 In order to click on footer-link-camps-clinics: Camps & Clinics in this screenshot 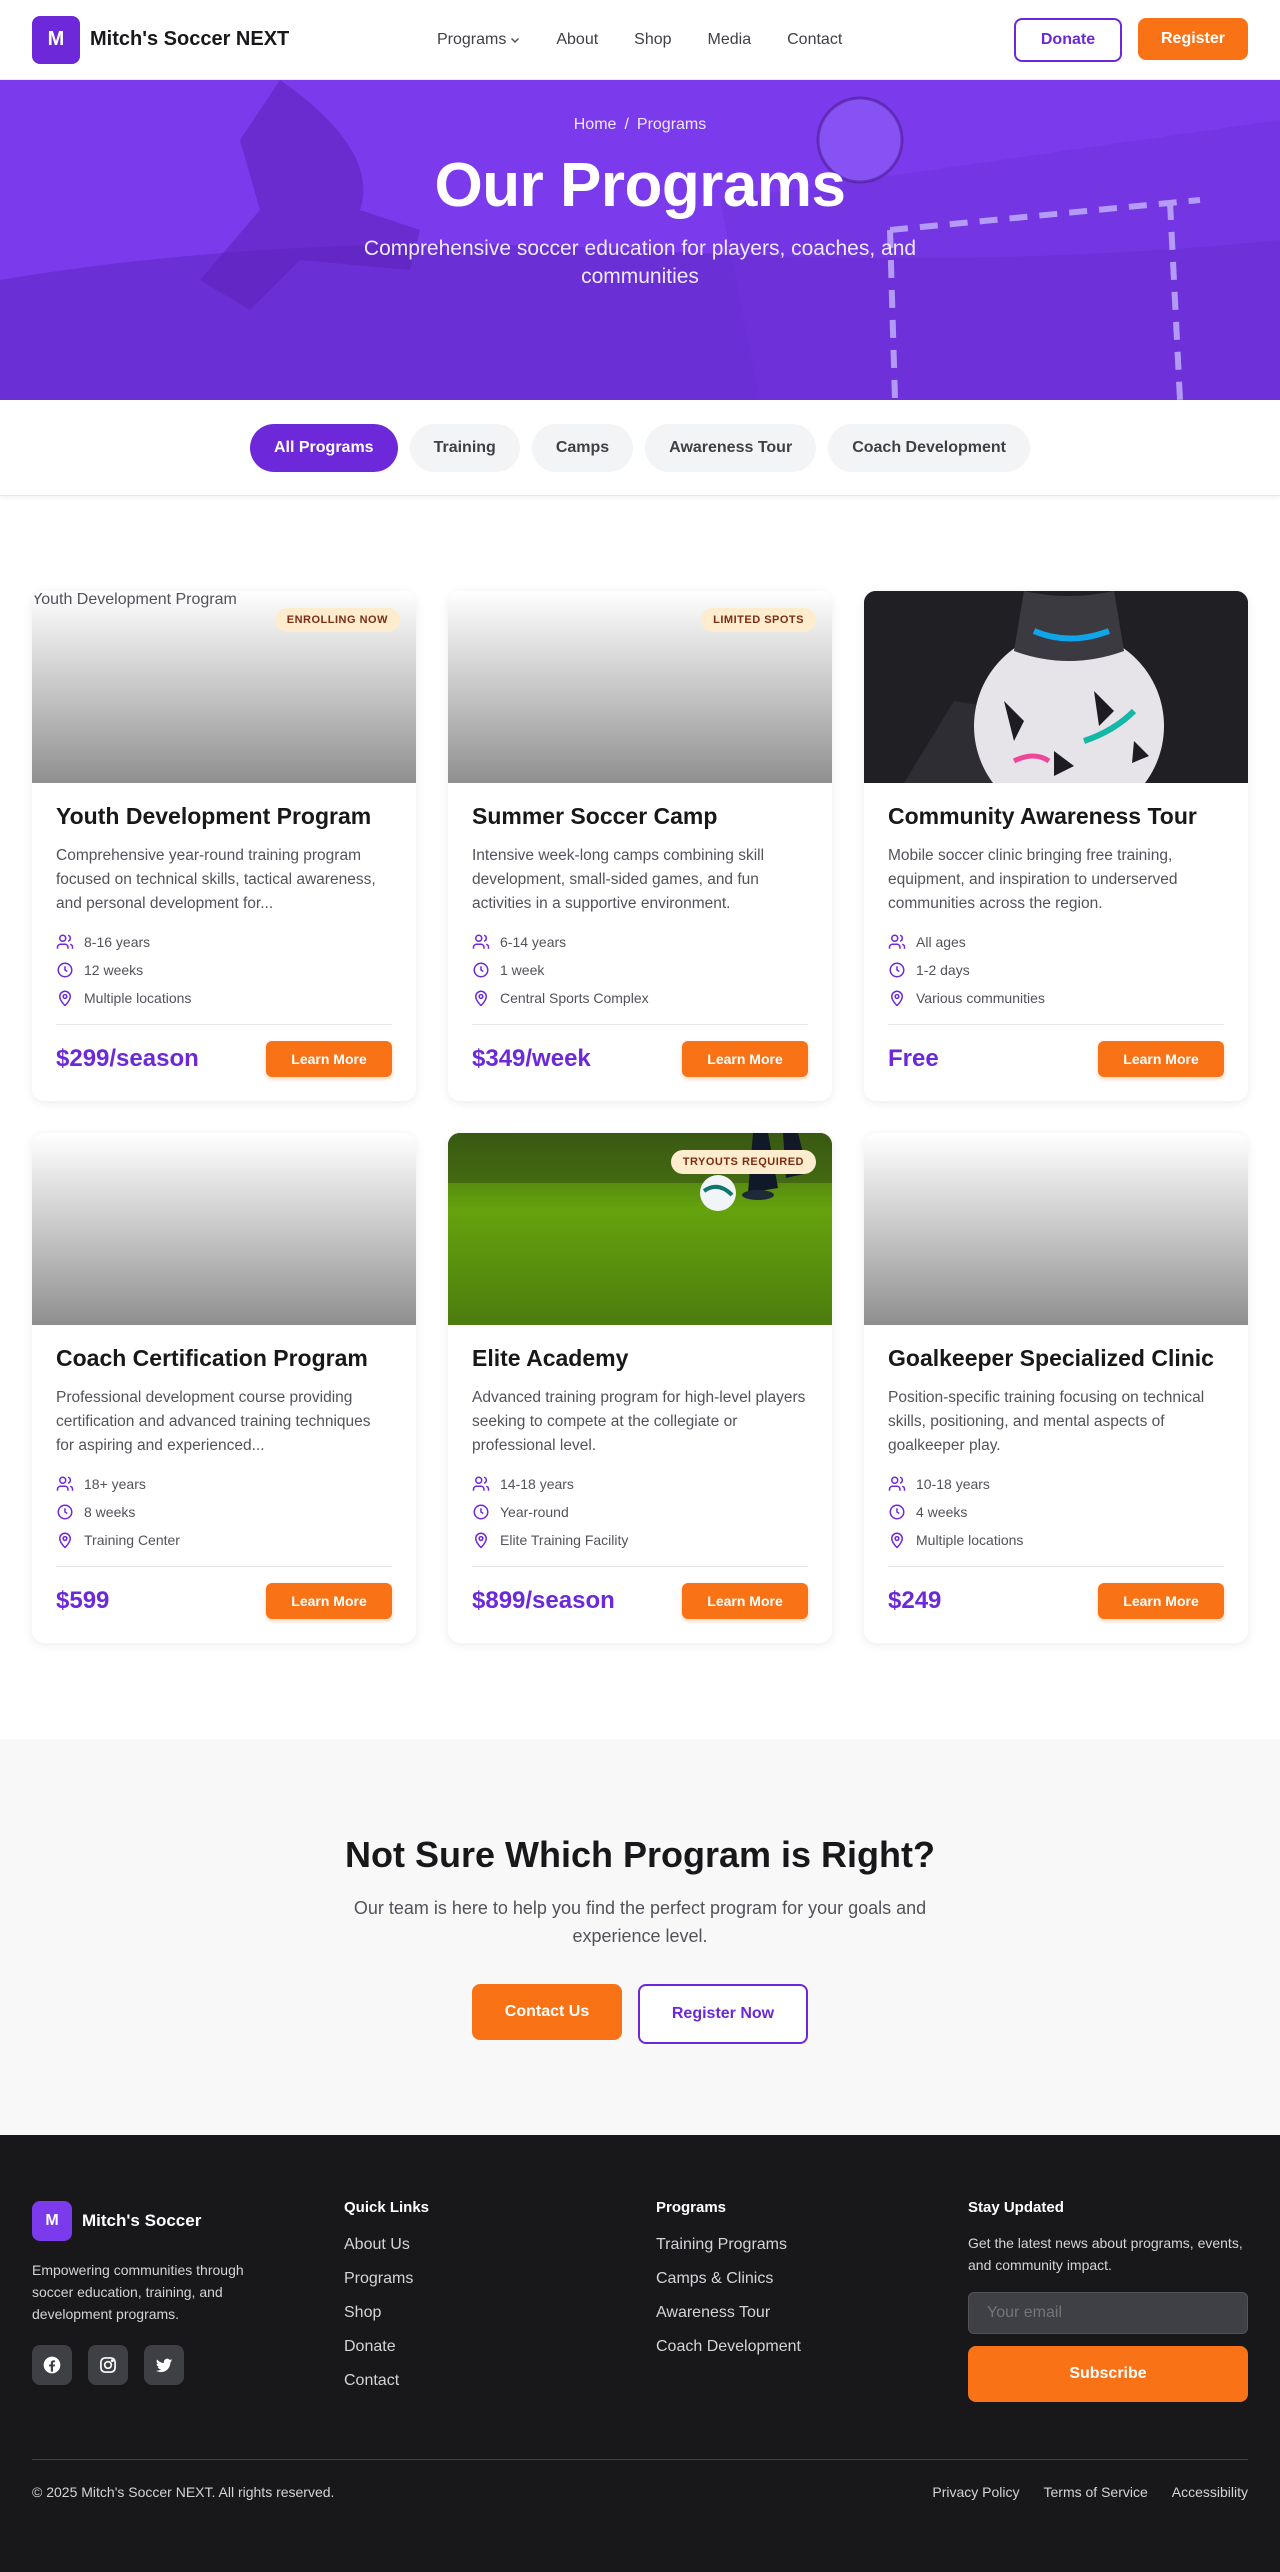, I will do `click(796, 2279)`.